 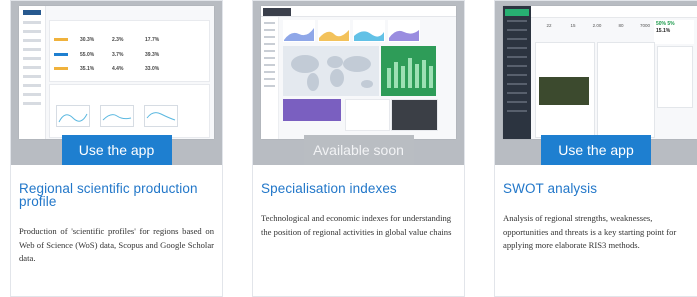 What do you see at coordinates (129, 15) in the screenshot?
I see `thumbnail-tabs` at bounding box center [129, 15].